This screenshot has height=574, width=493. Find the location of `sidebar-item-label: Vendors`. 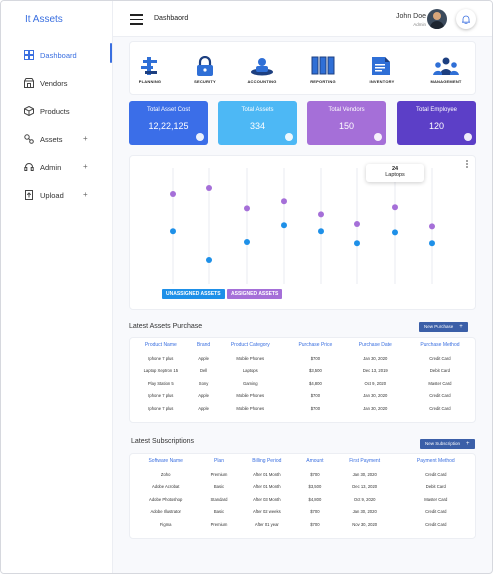

sidebar-item-label: Vendors is located at coordinates (54, 83).